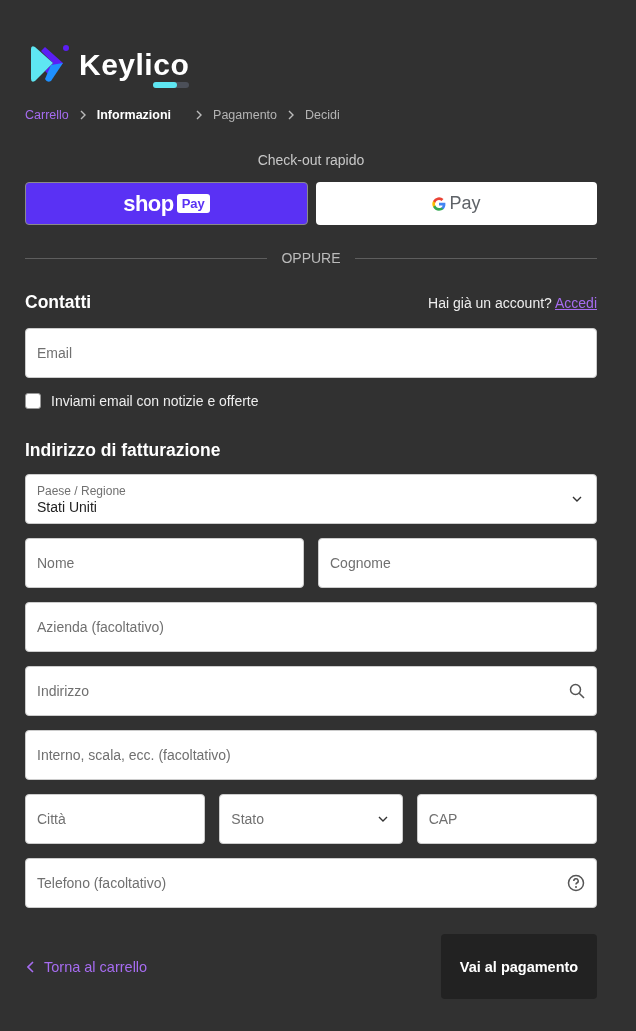 This screenshot has height=1031, width=636. What do you see at coordinates (166, 203) in the screenshot?
I see `shop-pay-button: shop Pay` at bounding box center [166, 203].